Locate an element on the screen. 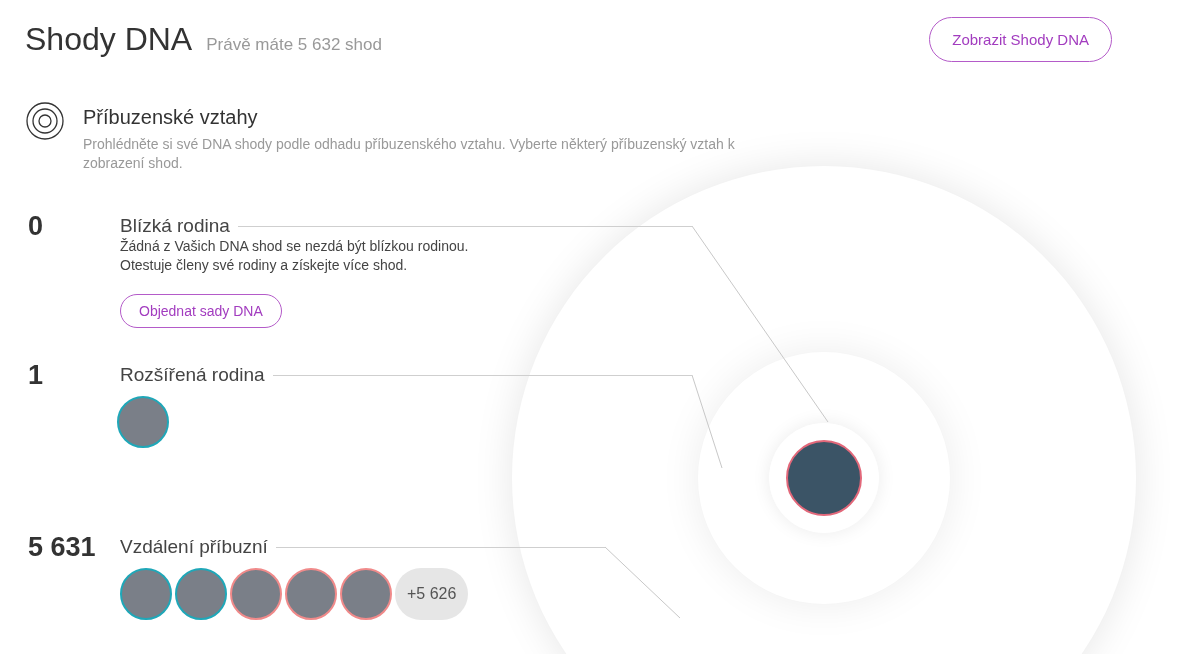  match-count: 0 is located at coordinates (36, 227).